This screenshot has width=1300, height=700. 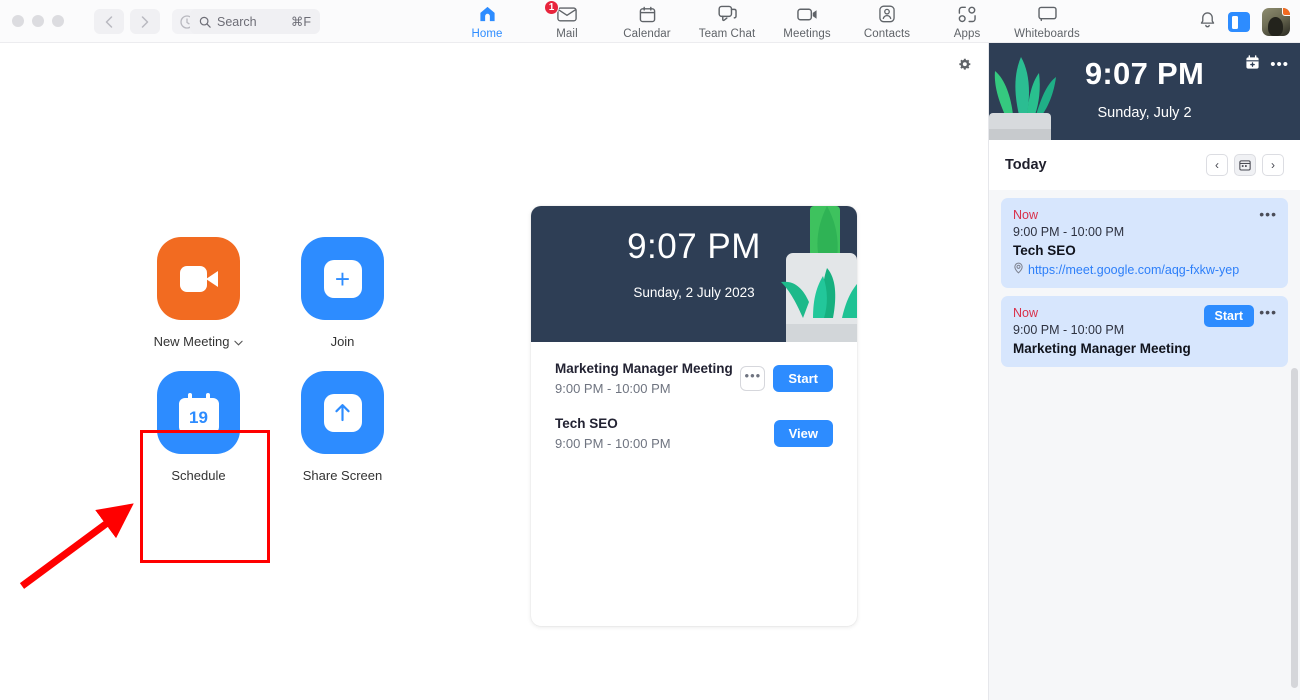 I want to click on new-meeting-button: New Meeting, so click(x=199, y=293).